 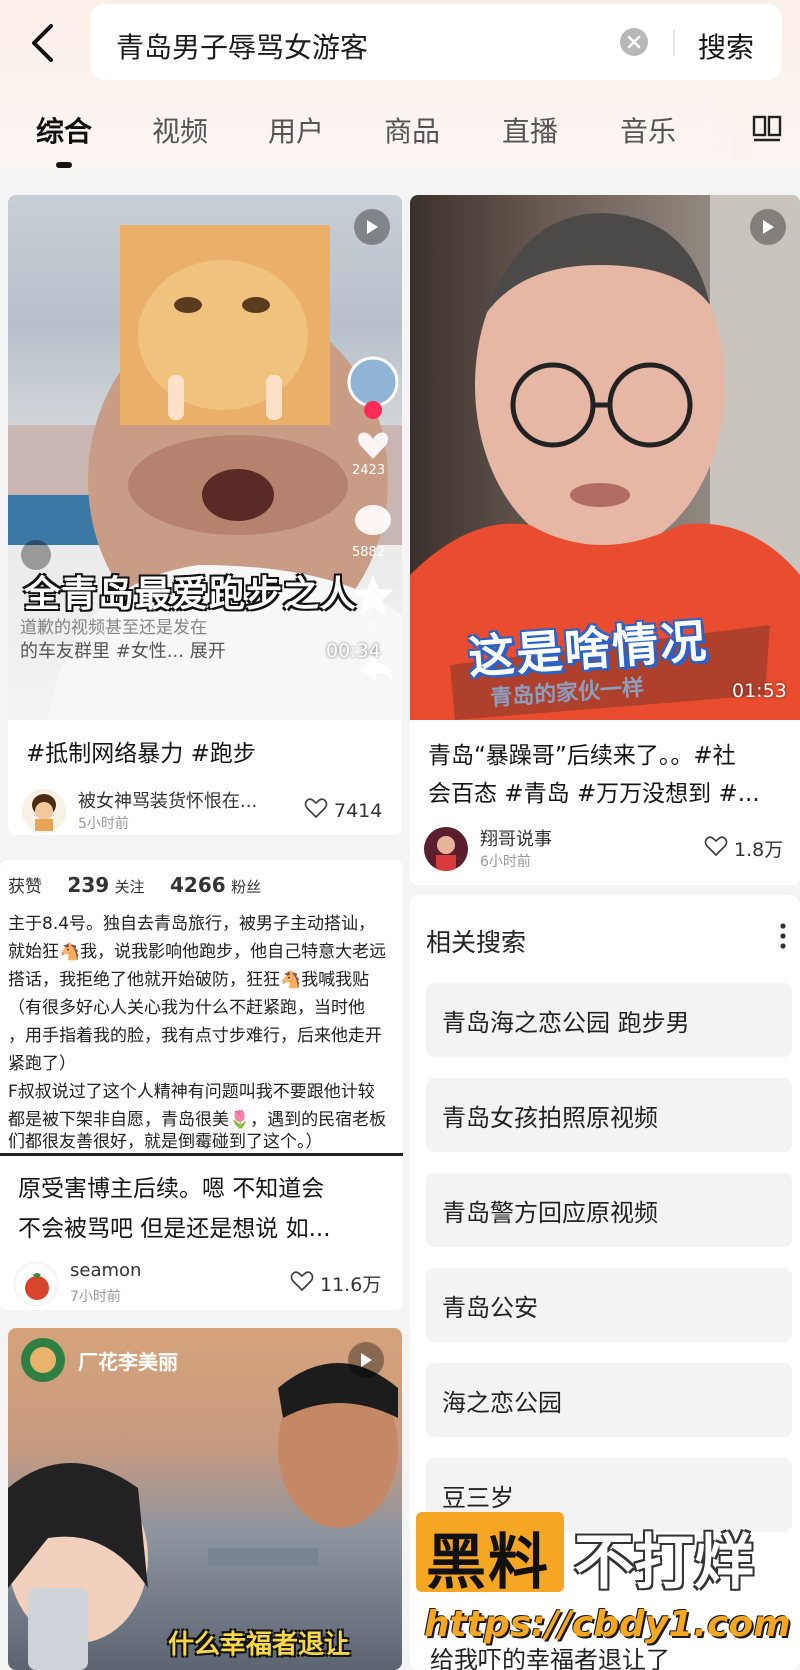 I want to click on post-time: 5小时前, so click(x=103, y=824).